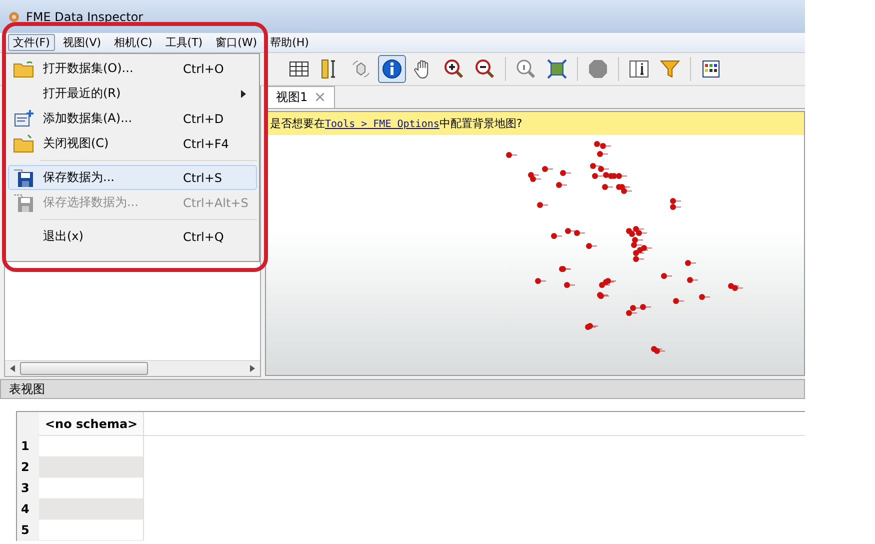  Describe the element at coordinates (557, 69) in the screenshot. I see `zoom-extents-icon` at that location.